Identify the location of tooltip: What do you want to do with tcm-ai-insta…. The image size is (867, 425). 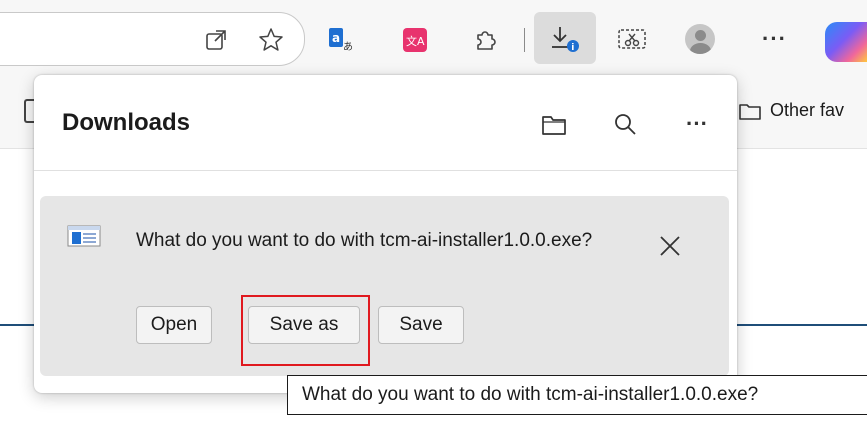
(577, 395).